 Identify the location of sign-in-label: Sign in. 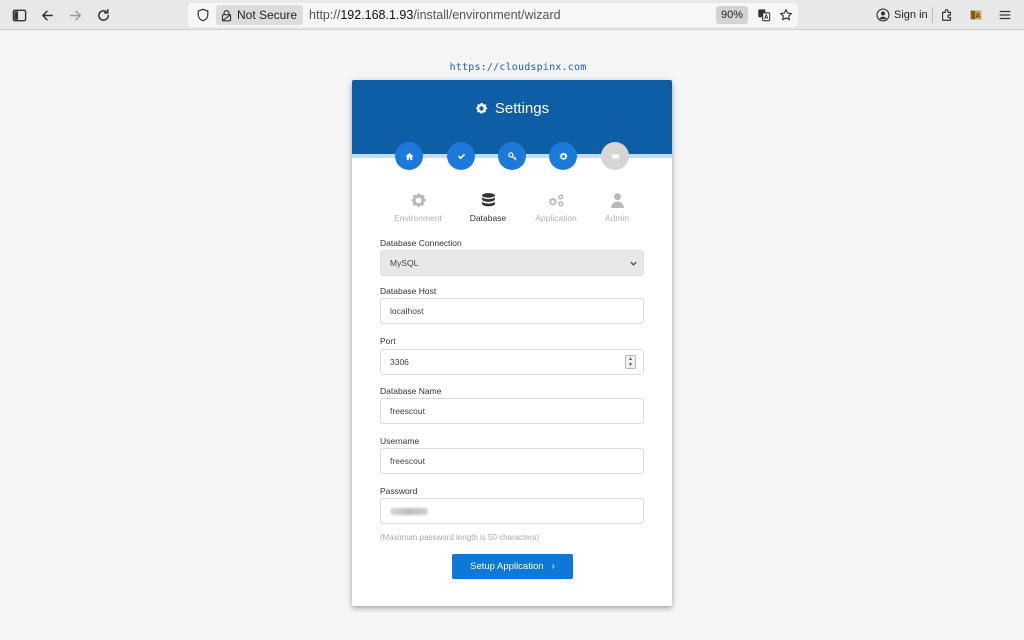
(911, 15).